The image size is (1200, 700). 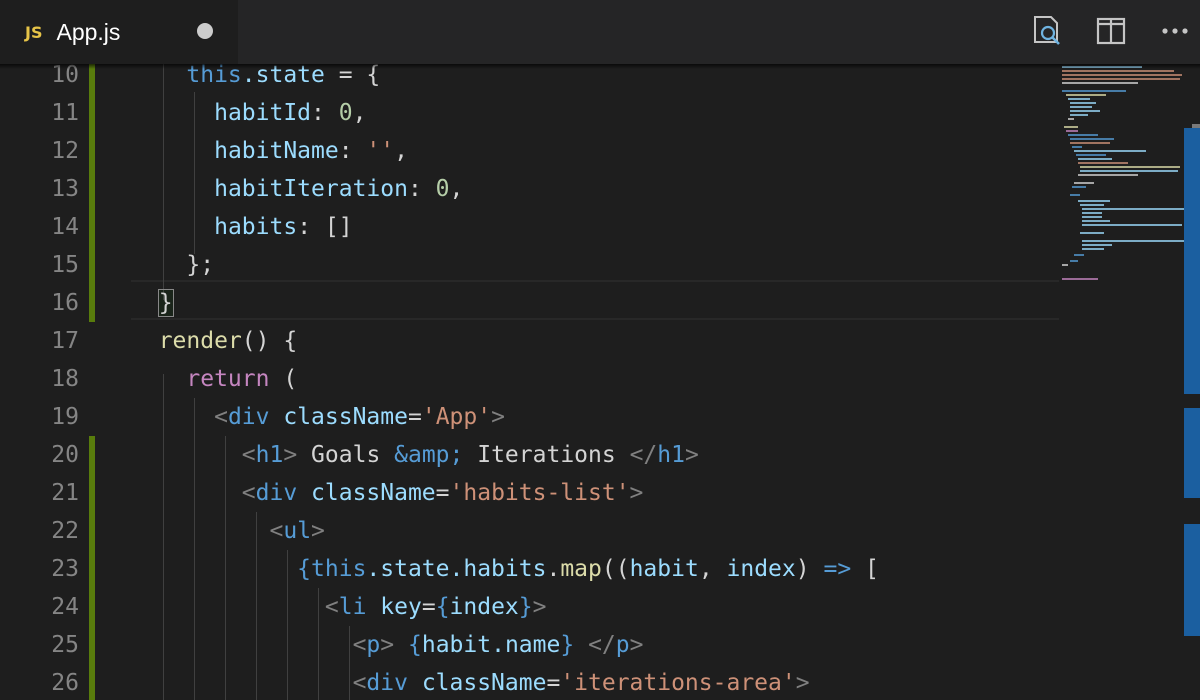 What do you see at coordinates (65, 645) in the screenshot?
I see `line-number: 25` at bounding box center [65, 645].